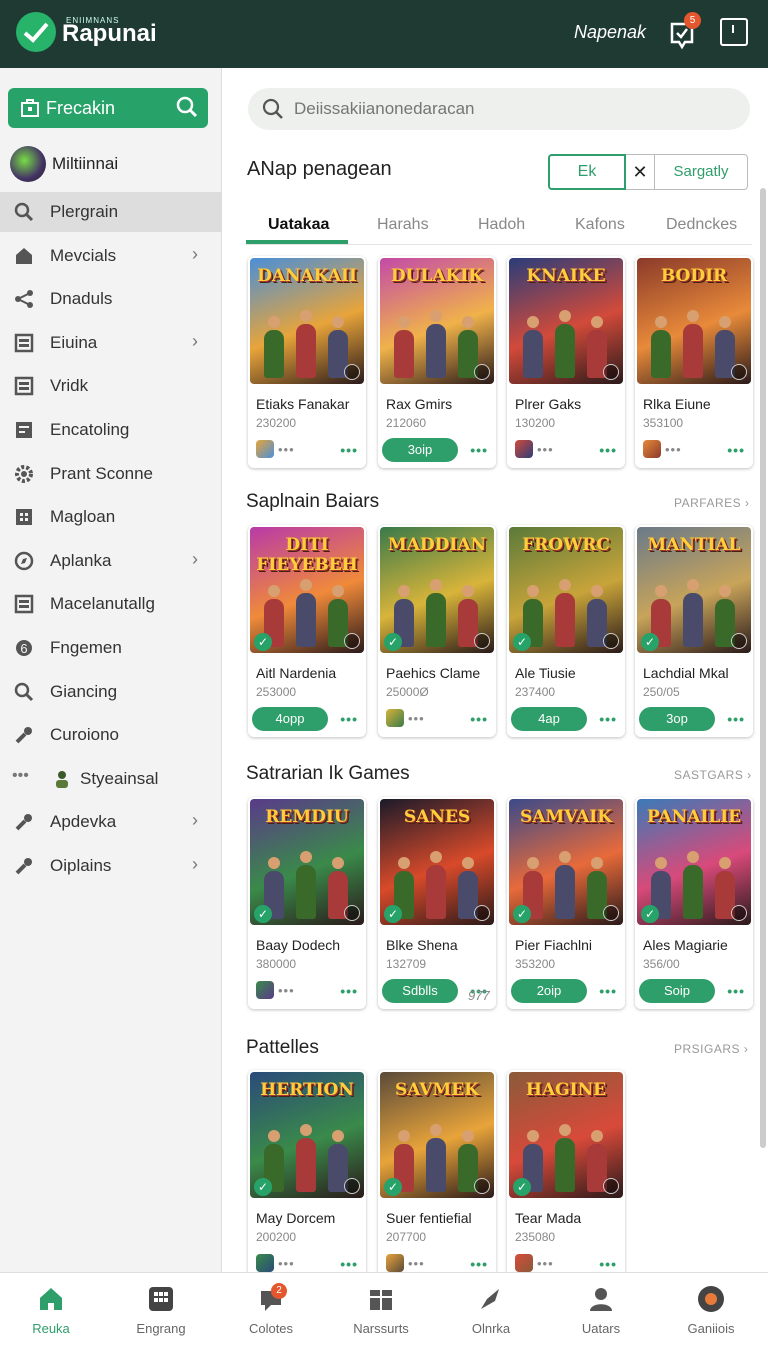  I want to click on sidebar-item-curoiono: Curoiono, so click(111, 735).